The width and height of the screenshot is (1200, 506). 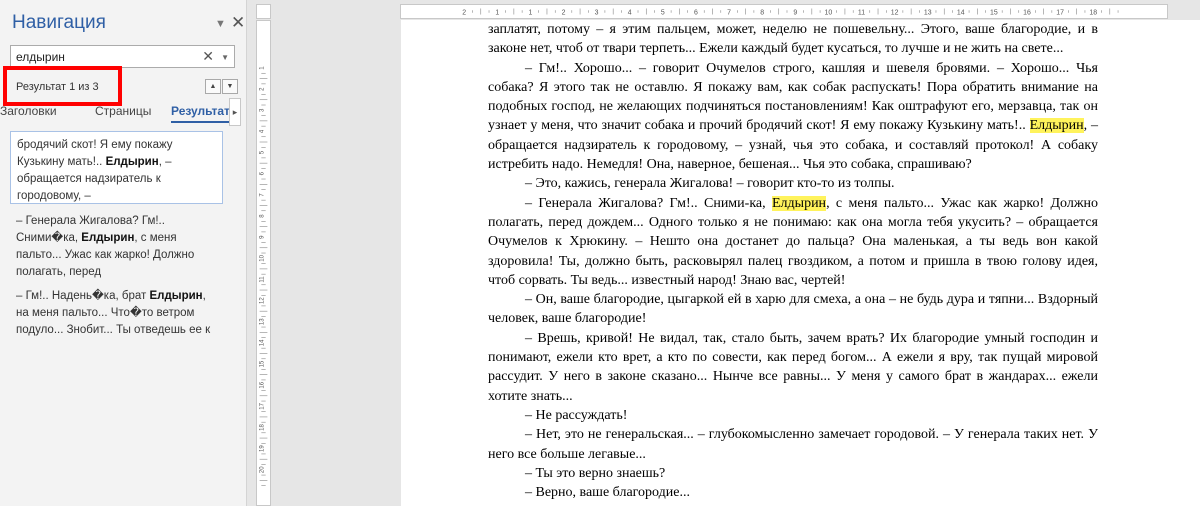 What do you see at coordinates (208, 56) in the screenshot?
I see `clear-search-icon: ✕` at bounding box center [208, 56].